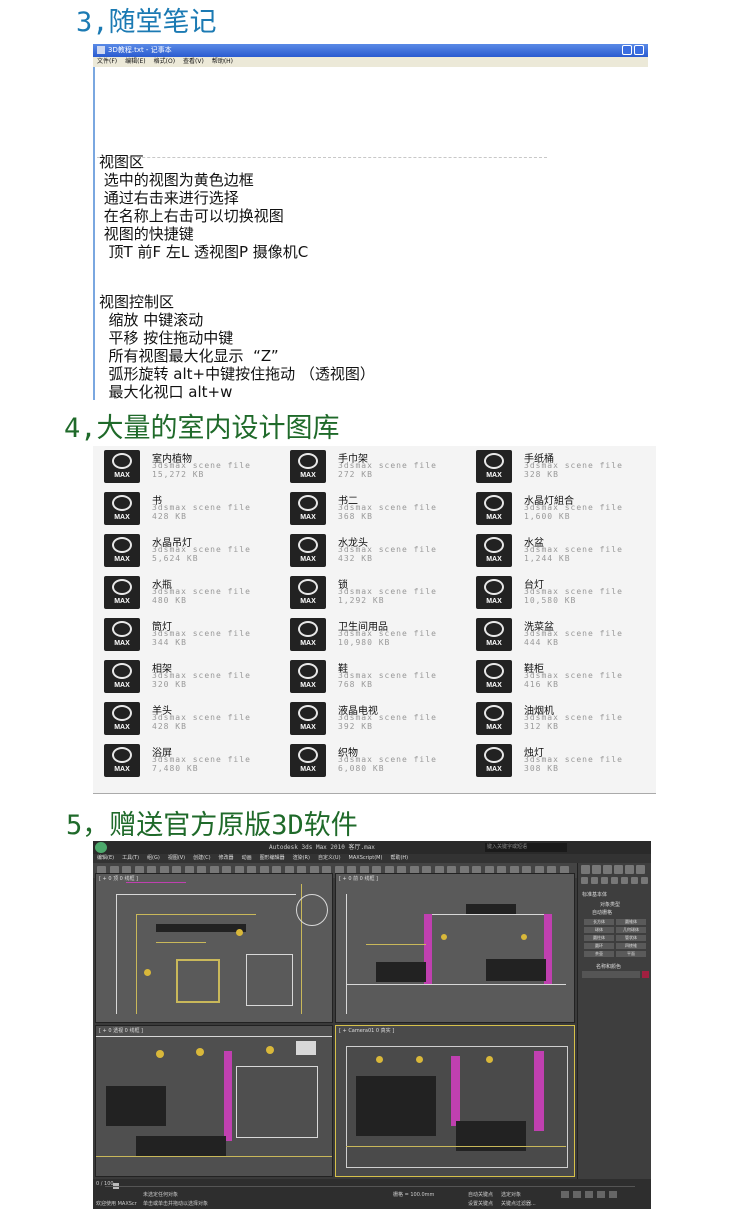  I want to click on library-file-item: MAX 浴屏 3dsmax scene file 7,480 KB, so click(183, 760).